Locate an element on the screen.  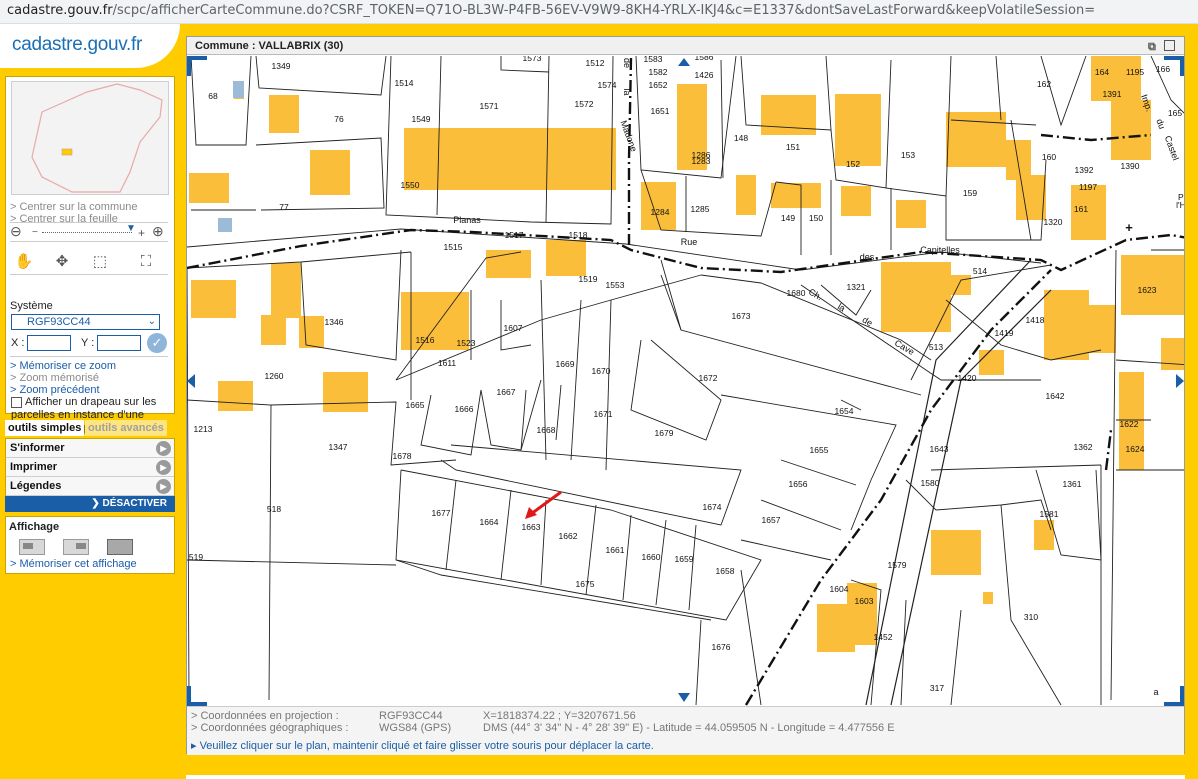
pan-left-arrow-icon is located at coordinates (191, 381).